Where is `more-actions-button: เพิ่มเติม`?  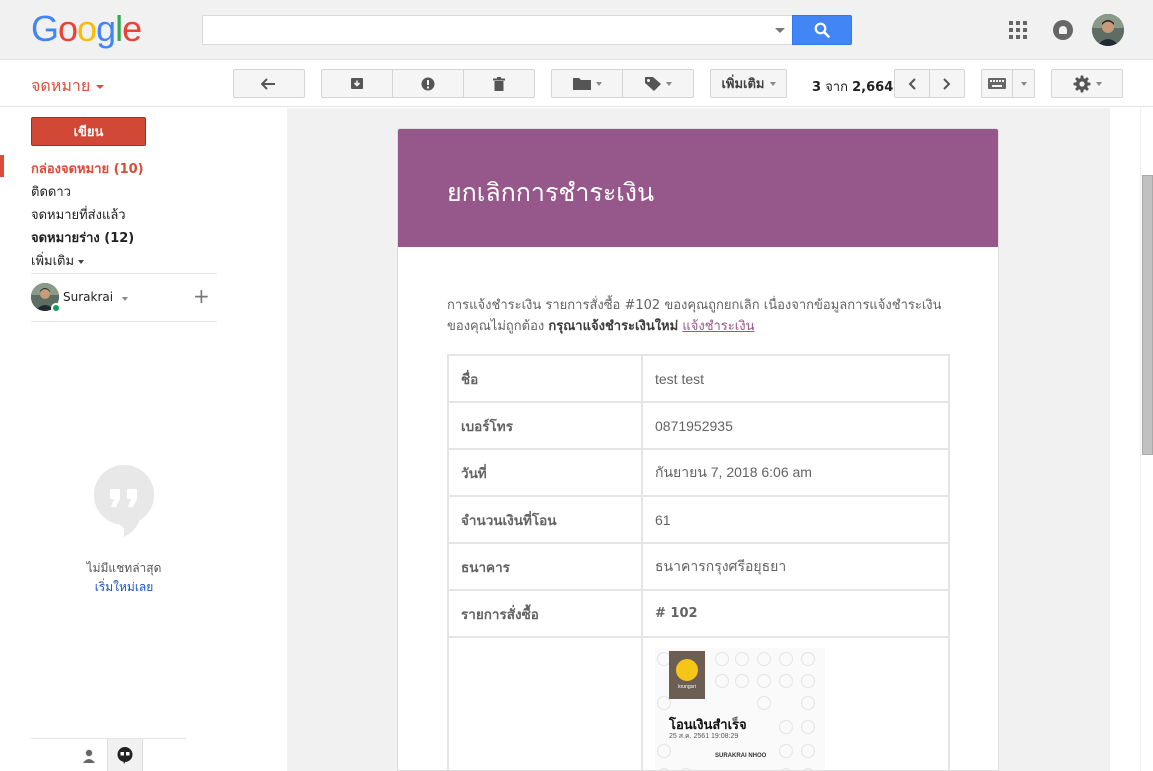
more-actions-button: เพิ่มเติม is located at coordinates (748, 83).